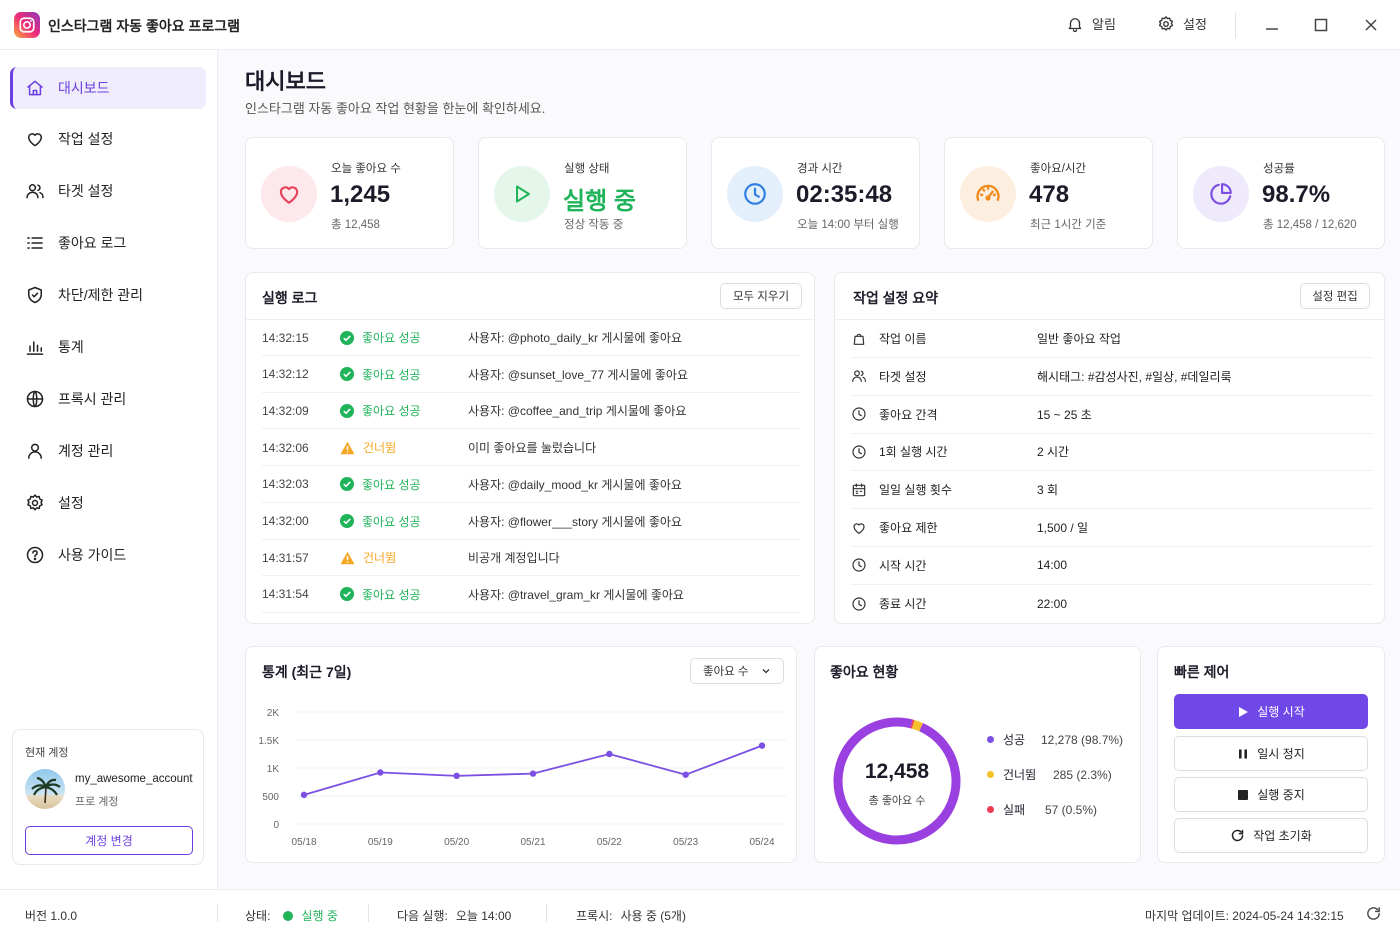  What do you see at coordinates (1310, 225) in the screenshot?
I see `stat-sub: 총 12,458 / 12,620` at bounding box center [1310, 225].